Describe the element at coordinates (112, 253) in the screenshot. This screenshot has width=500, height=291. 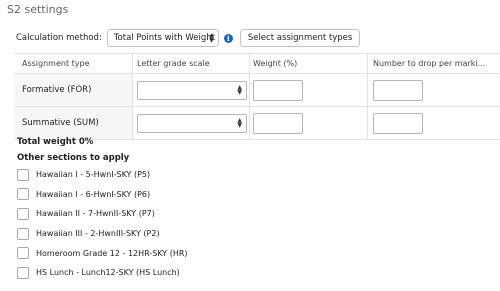
I see `section-label: Homeroom Grade 12 - 12HR-SKY (HR)` at that location.